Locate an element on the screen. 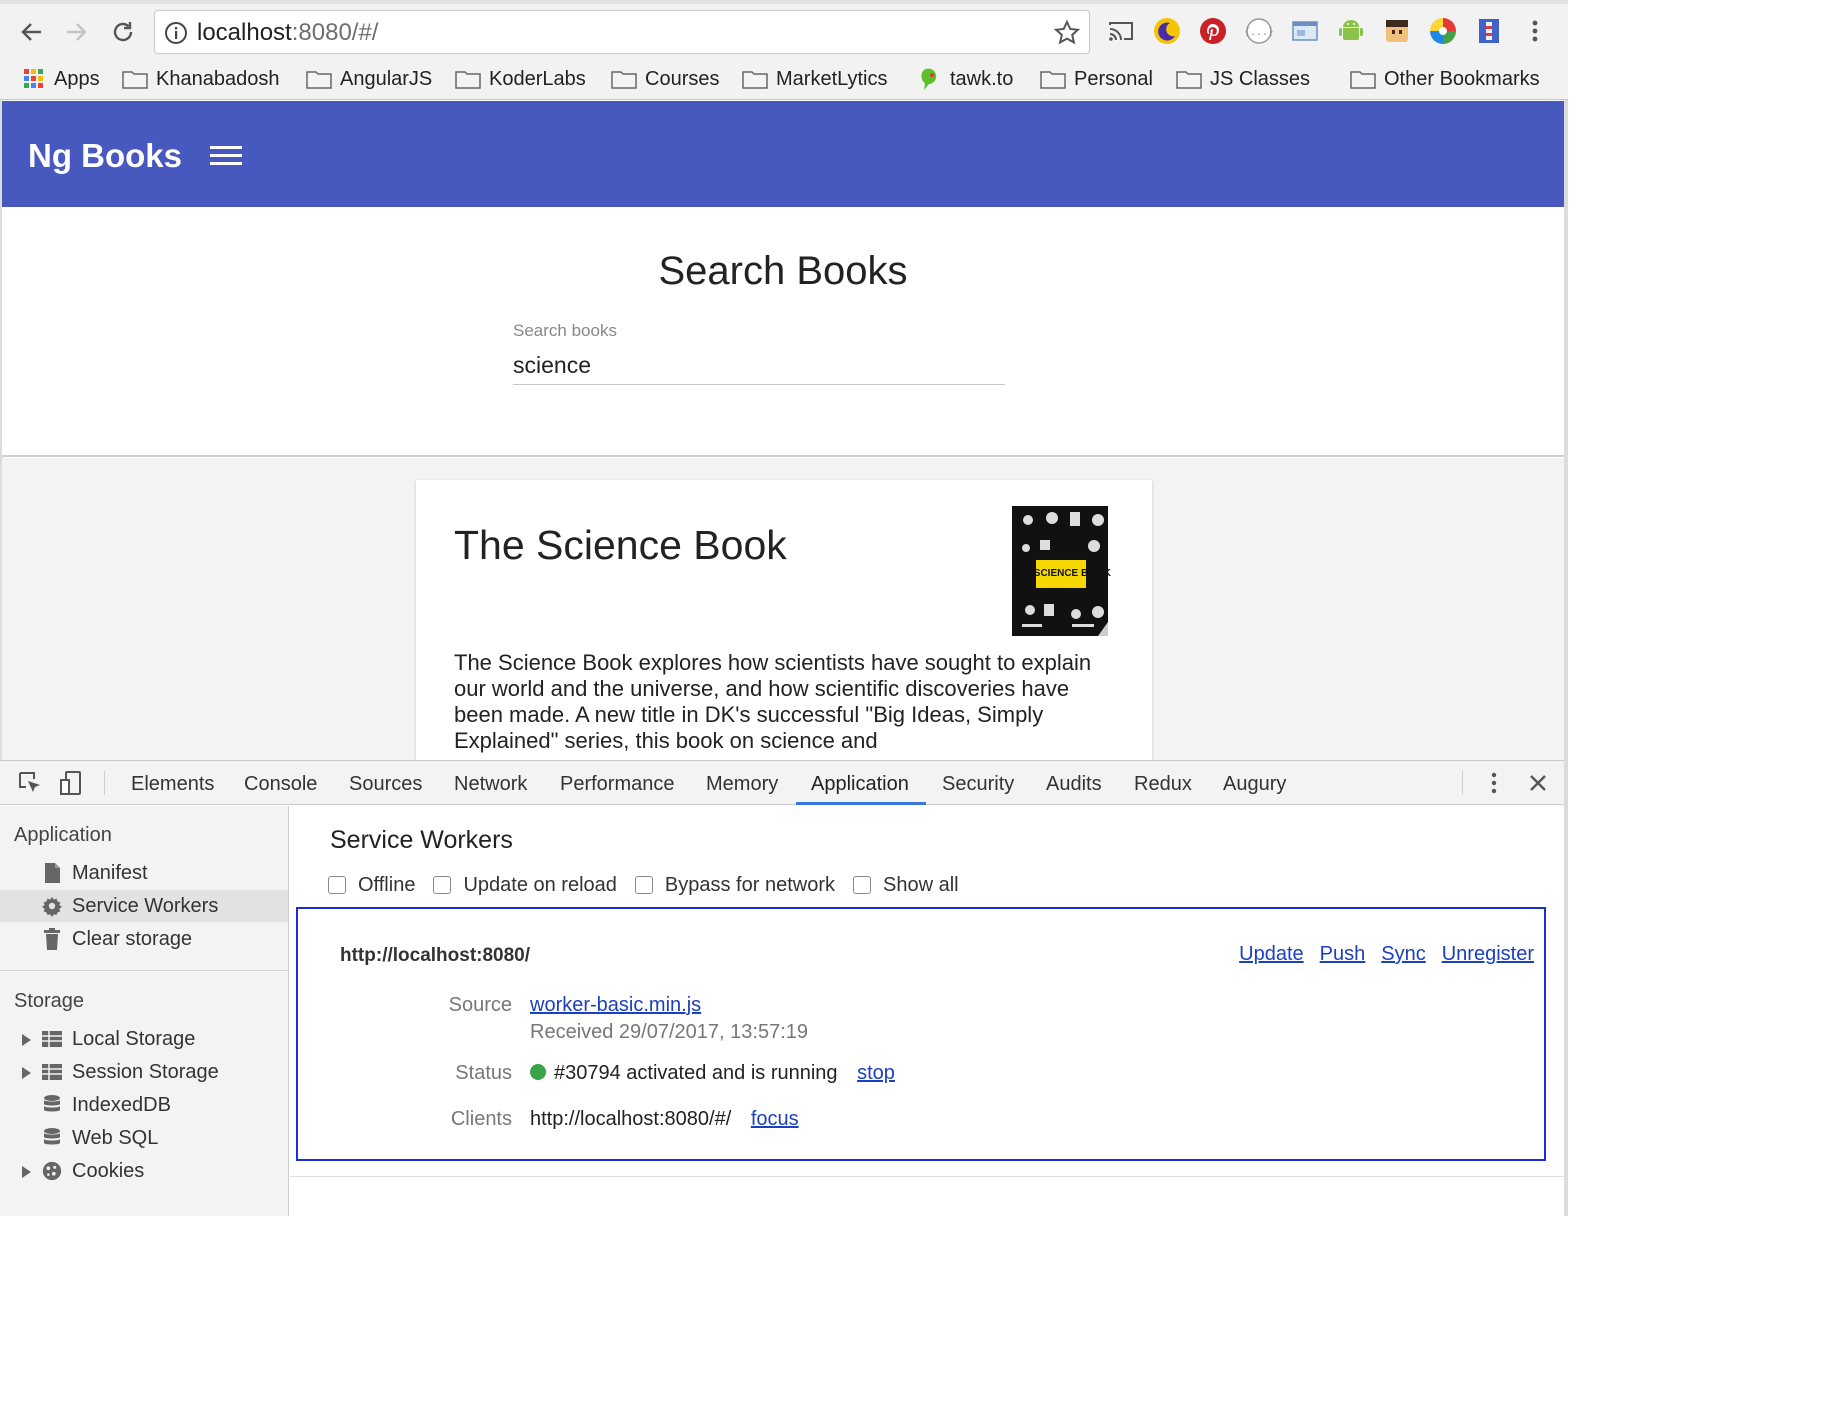 Image resolution: width=1838 pixels, height=1425 pixels. bookmark-folder-js-classes: JS Classes is located at coordinates (1243, 79).